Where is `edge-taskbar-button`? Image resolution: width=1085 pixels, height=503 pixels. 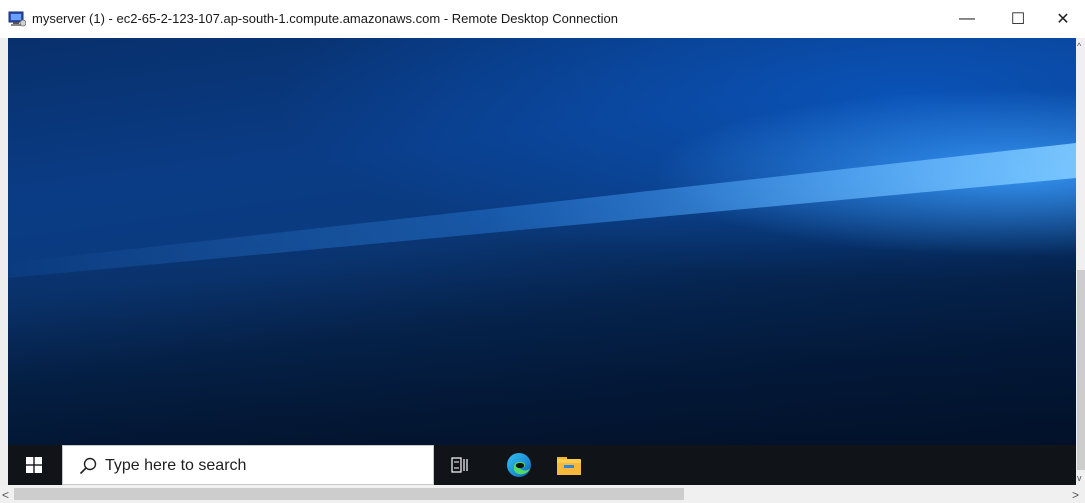
edge-taskbar-button is located at coordinates (519, 465).